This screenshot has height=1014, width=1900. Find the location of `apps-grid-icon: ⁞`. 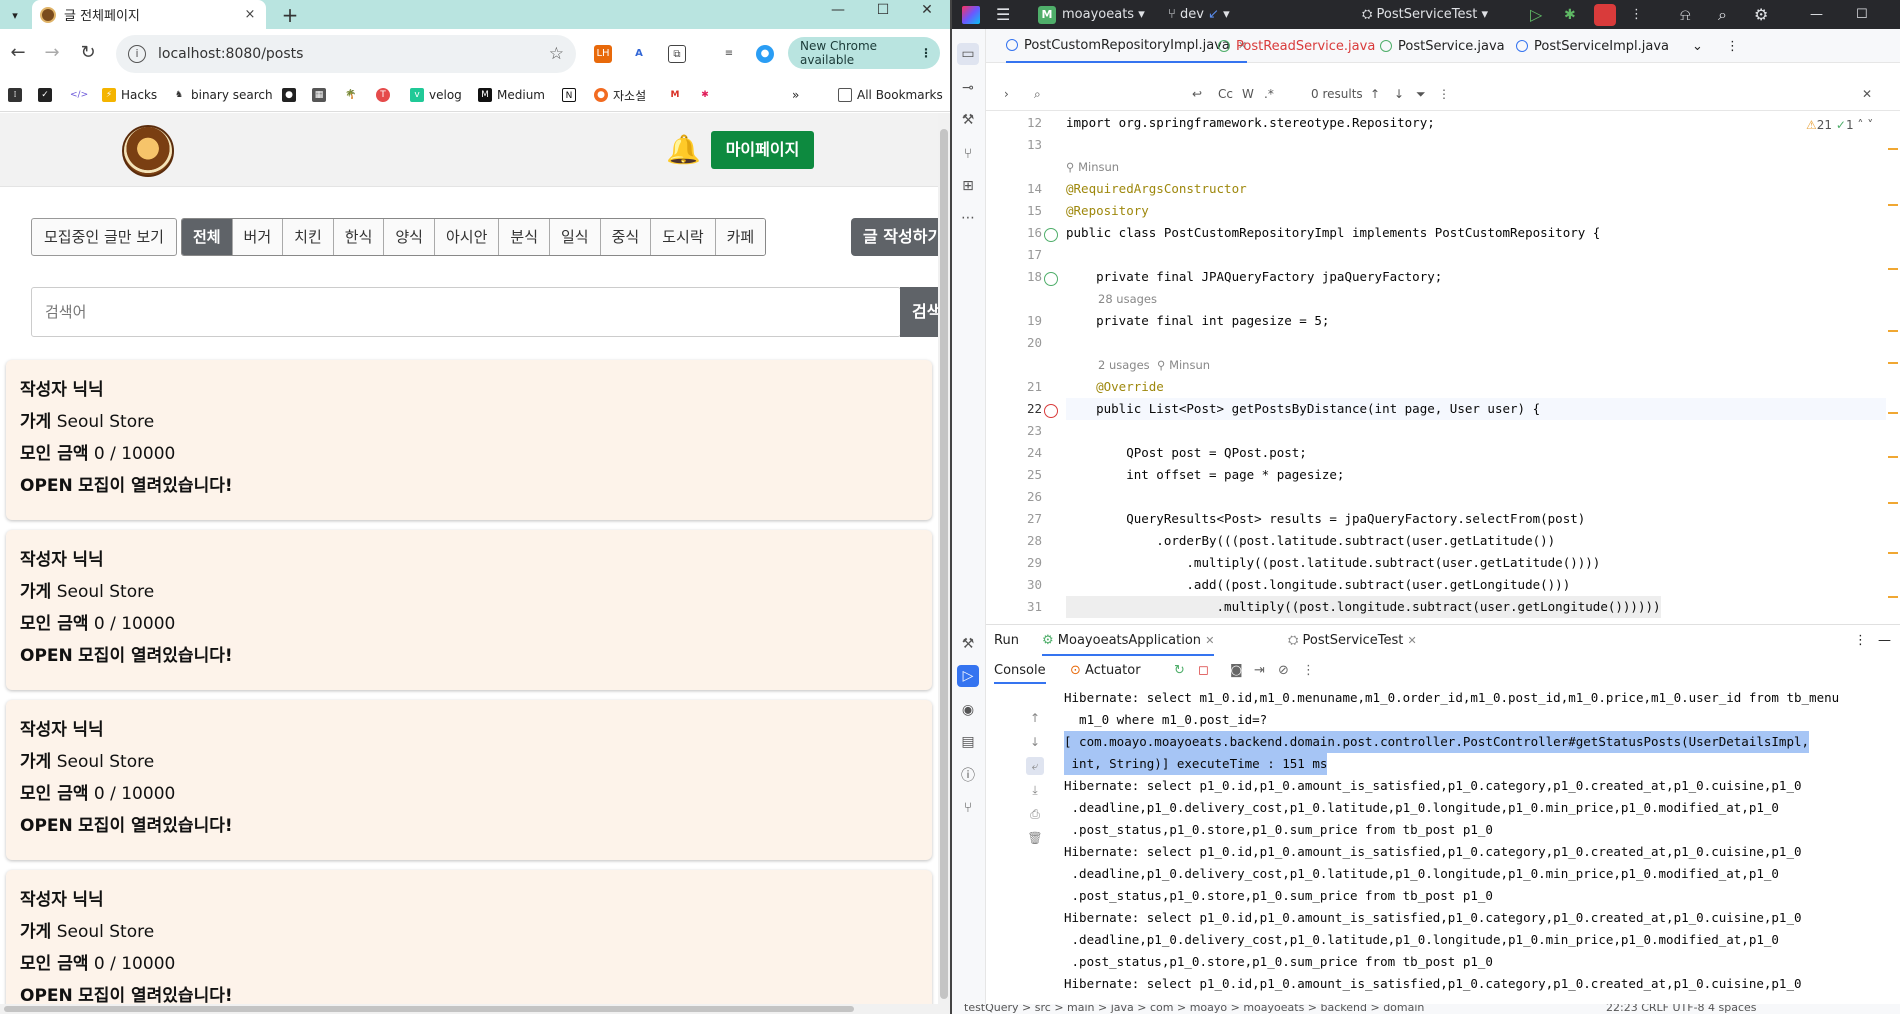

apps-grid-icon: ⁞ is located at coordinates (17, 95).